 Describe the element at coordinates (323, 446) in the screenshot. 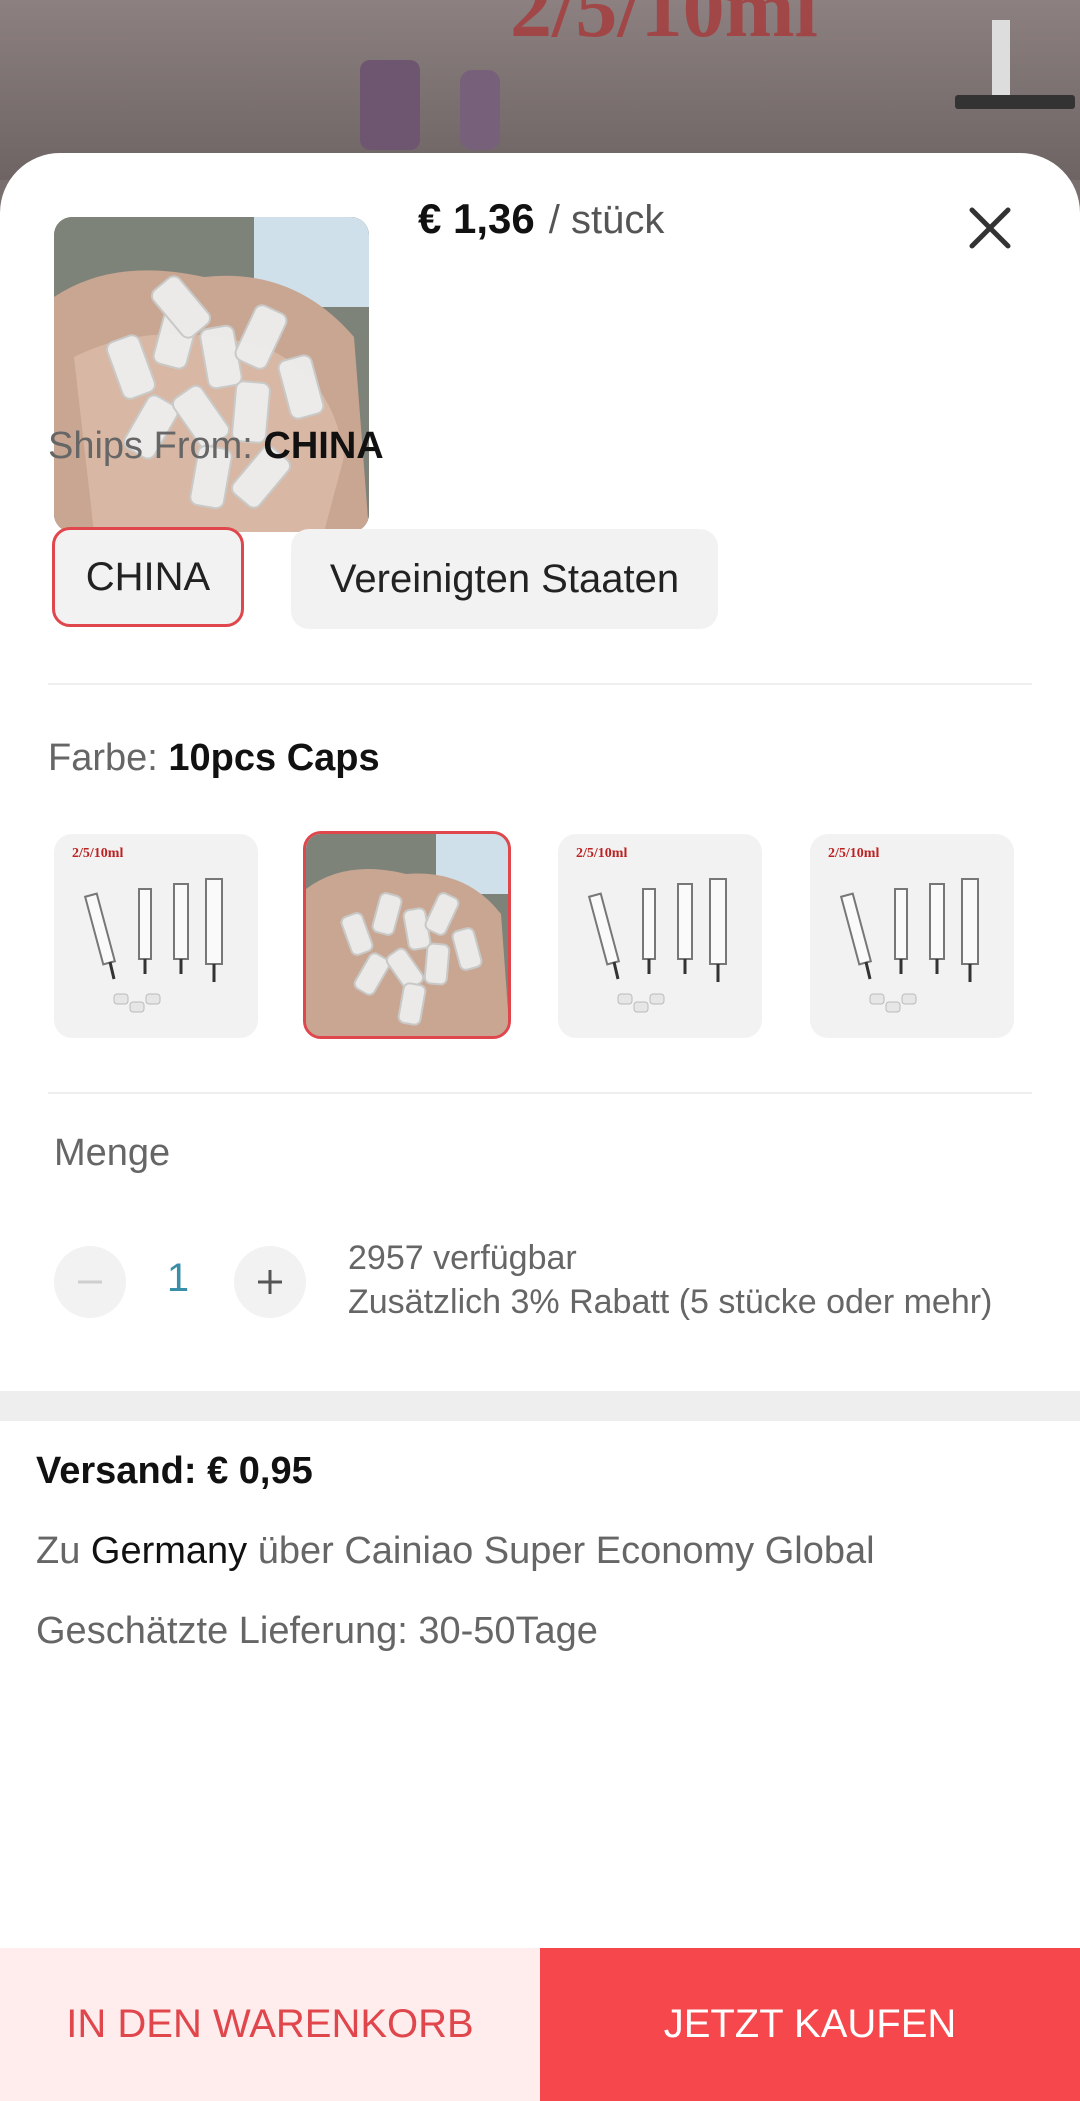

I see `ships-from-value: CHINA` at that location.